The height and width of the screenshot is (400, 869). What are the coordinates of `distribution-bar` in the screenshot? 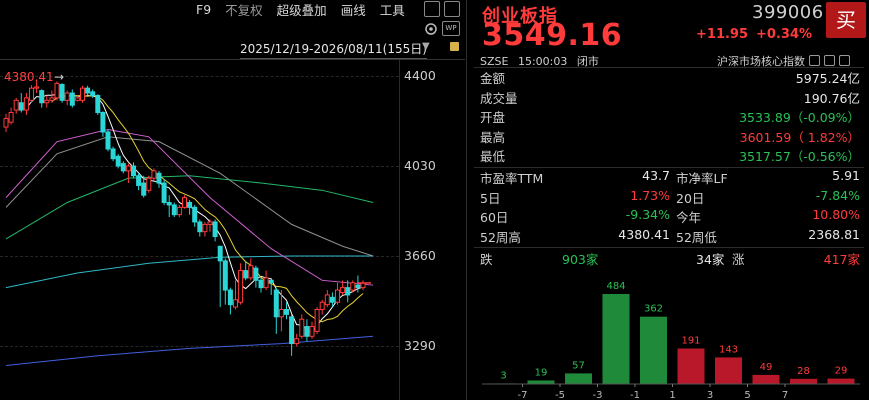 It's located at (616, 339).